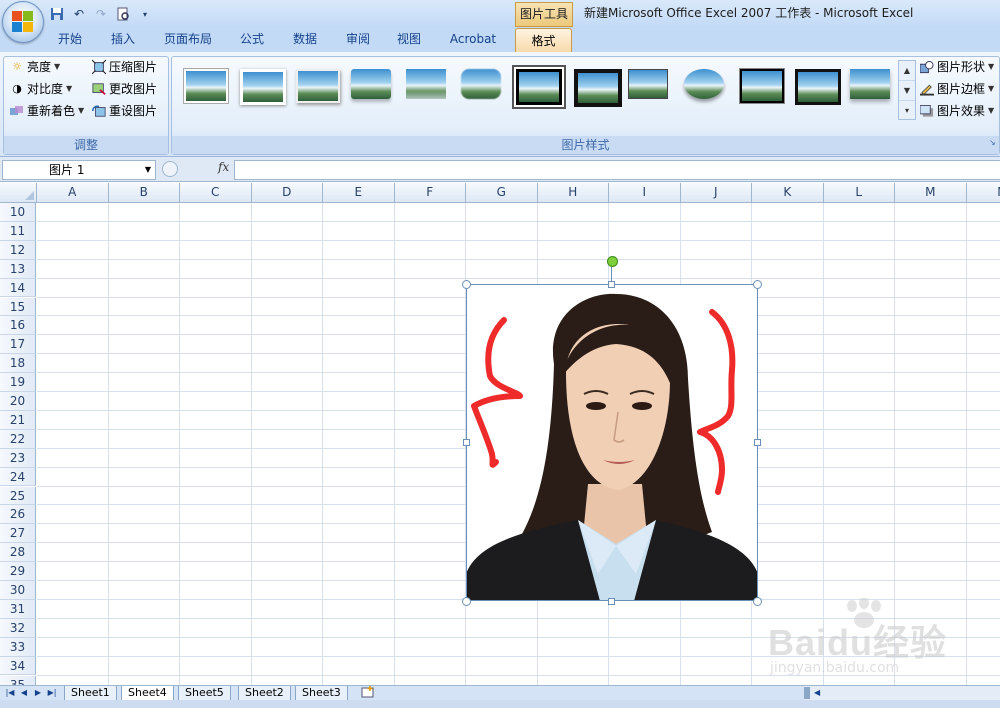 The height and width of the screenshot is (708, 1000). Describe the element at coordinates (573, 192) in the screenshot. I see `column-header: H` at that location.